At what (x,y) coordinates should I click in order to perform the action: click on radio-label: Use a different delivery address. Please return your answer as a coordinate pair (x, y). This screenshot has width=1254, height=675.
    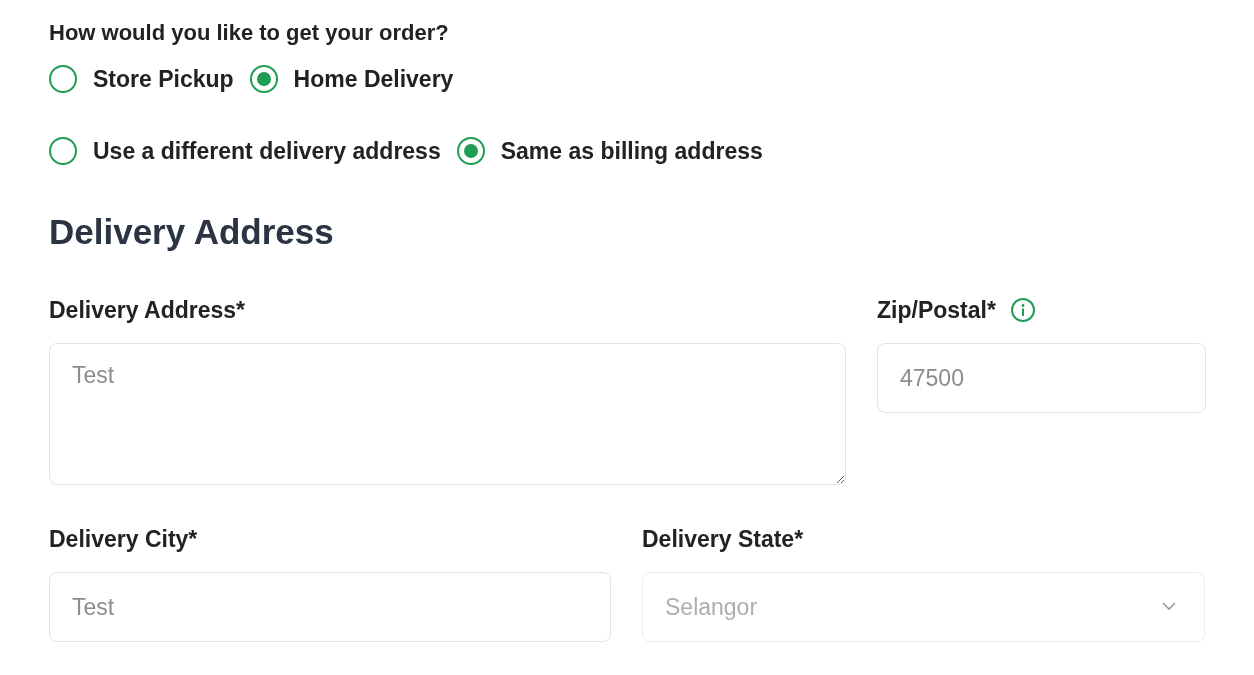
    Looking at the image, I should click on (267, 151).